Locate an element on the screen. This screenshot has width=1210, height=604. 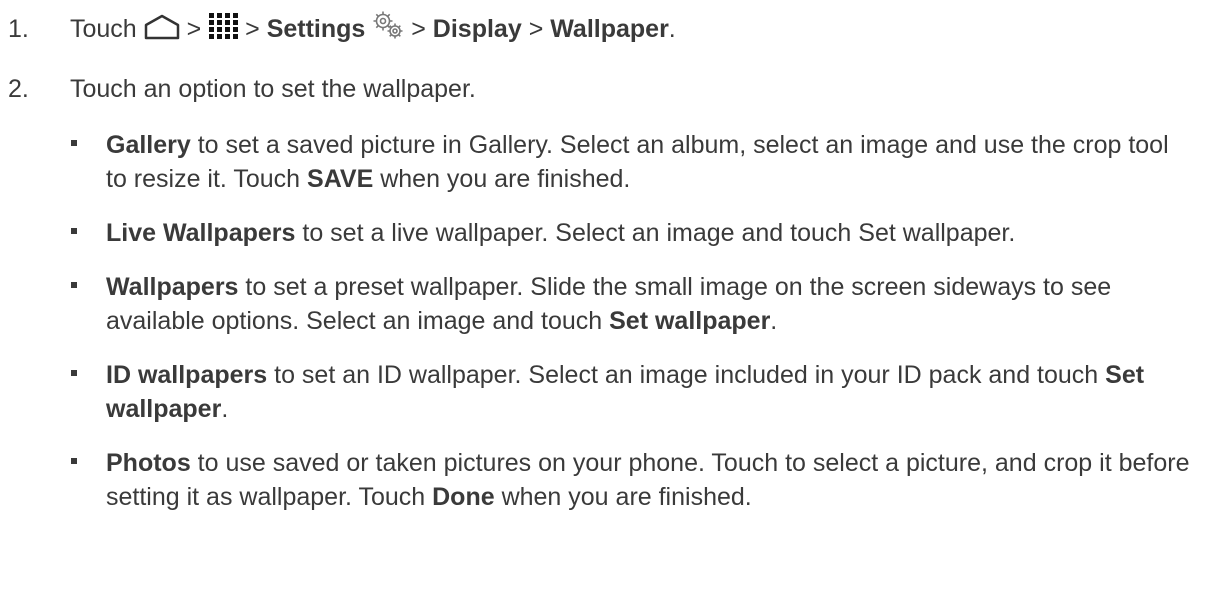
option-emphasis: SAVE is located at coordinates (340, 179).